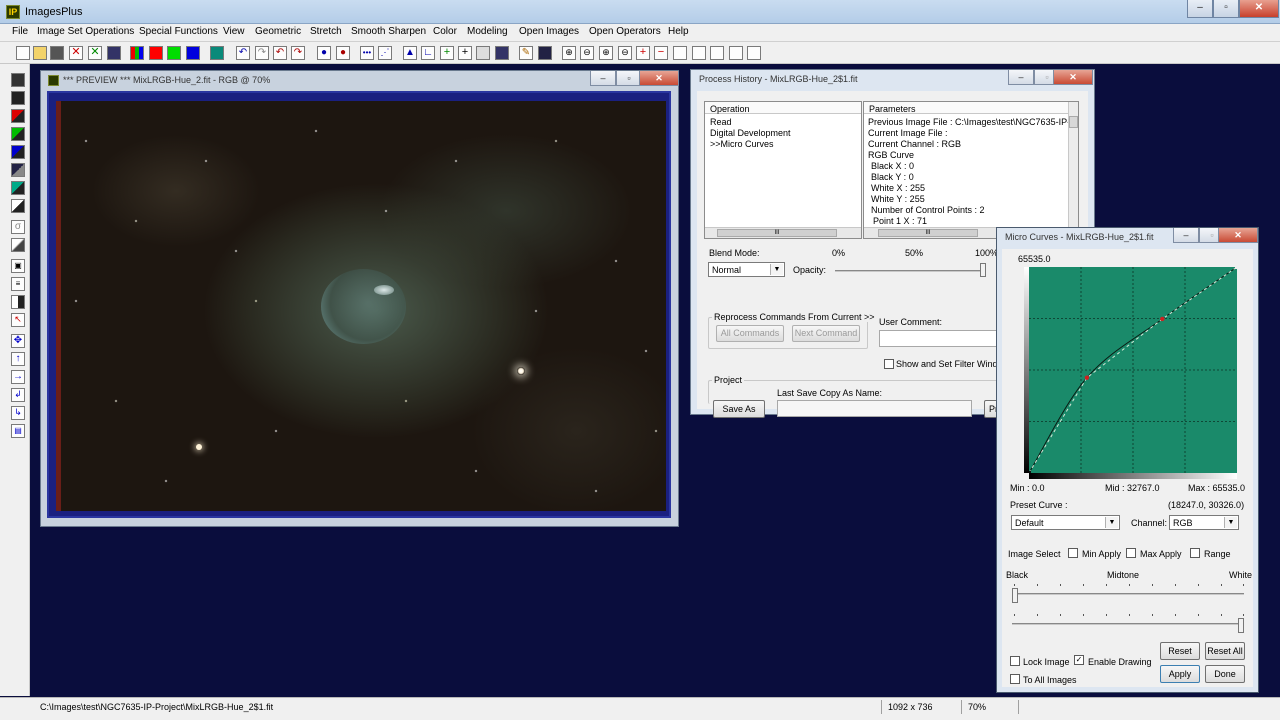  Describe the element at coordinates (1226, 9) in the screenshot. I see `maximize-button: ▫` at that location.